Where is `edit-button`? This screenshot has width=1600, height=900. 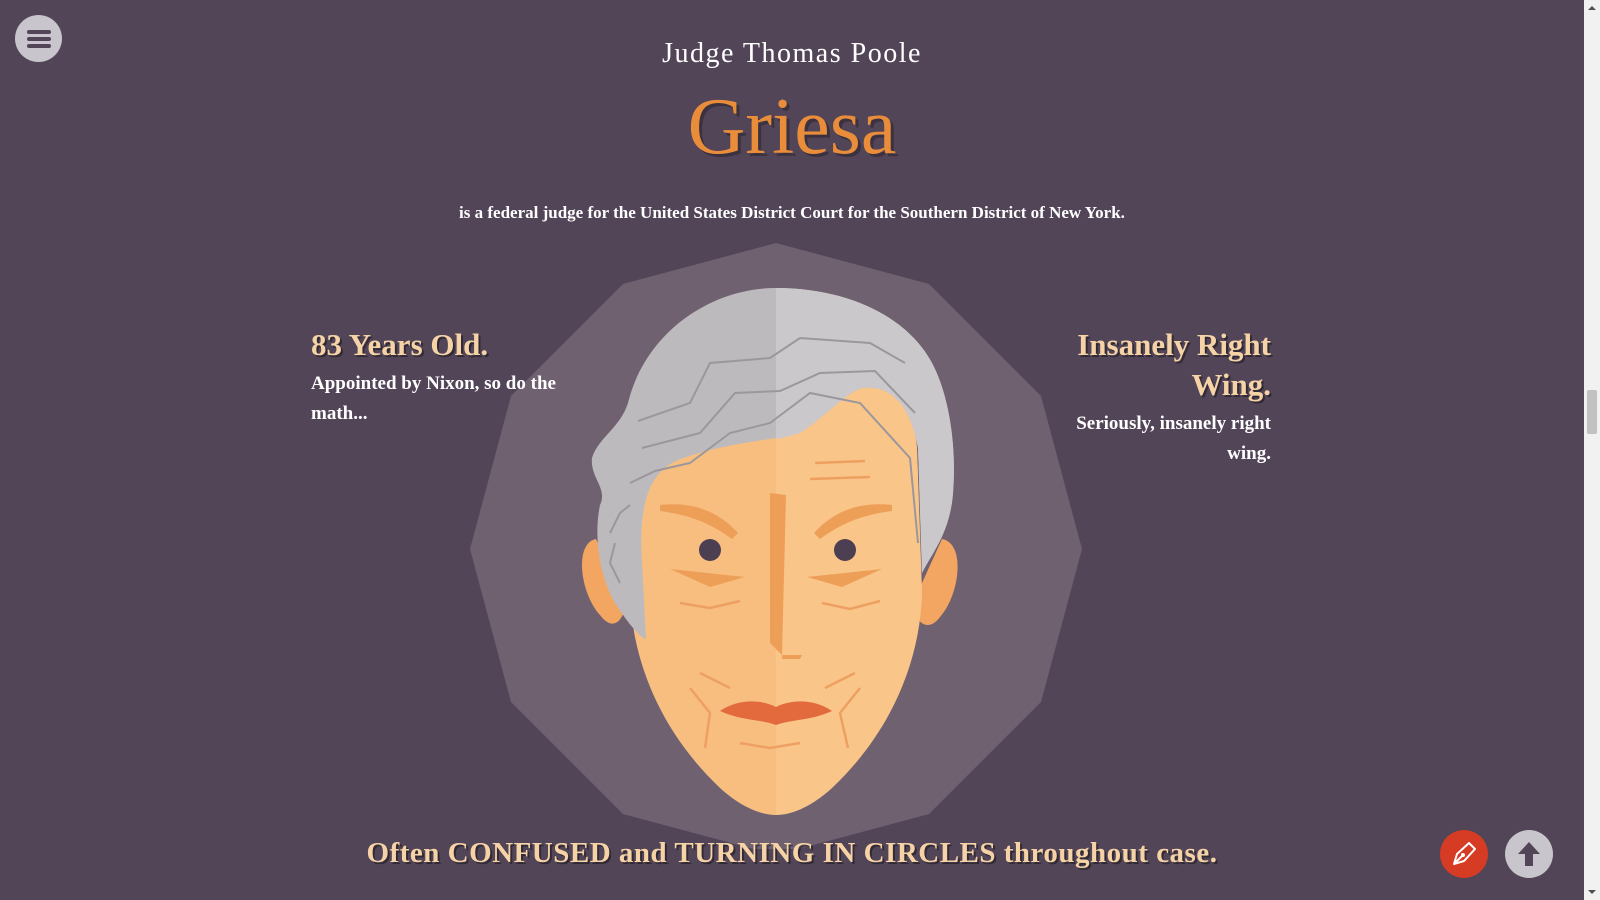 edit-button is located at coordinates (1464, 854).